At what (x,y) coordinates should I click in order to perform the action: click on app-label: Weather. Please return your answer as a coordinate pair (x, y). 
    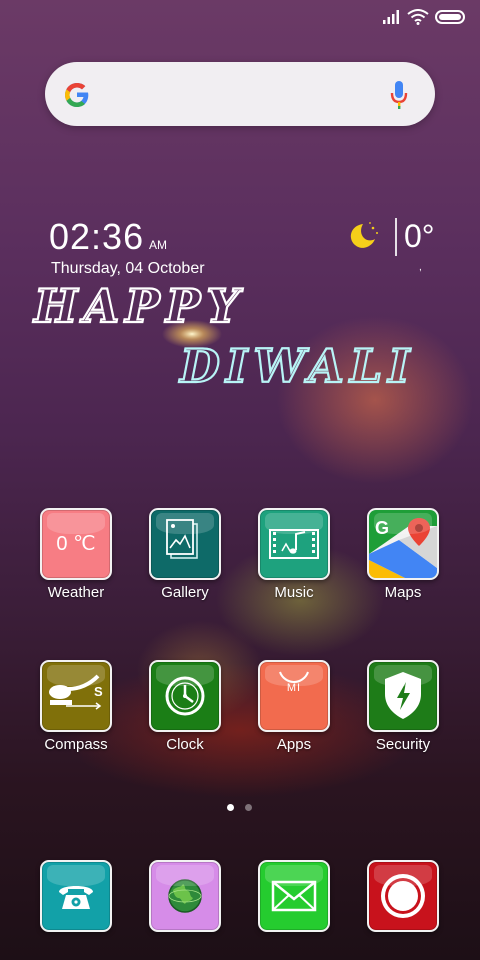
    Looking at the image, I should click on (76, 592).